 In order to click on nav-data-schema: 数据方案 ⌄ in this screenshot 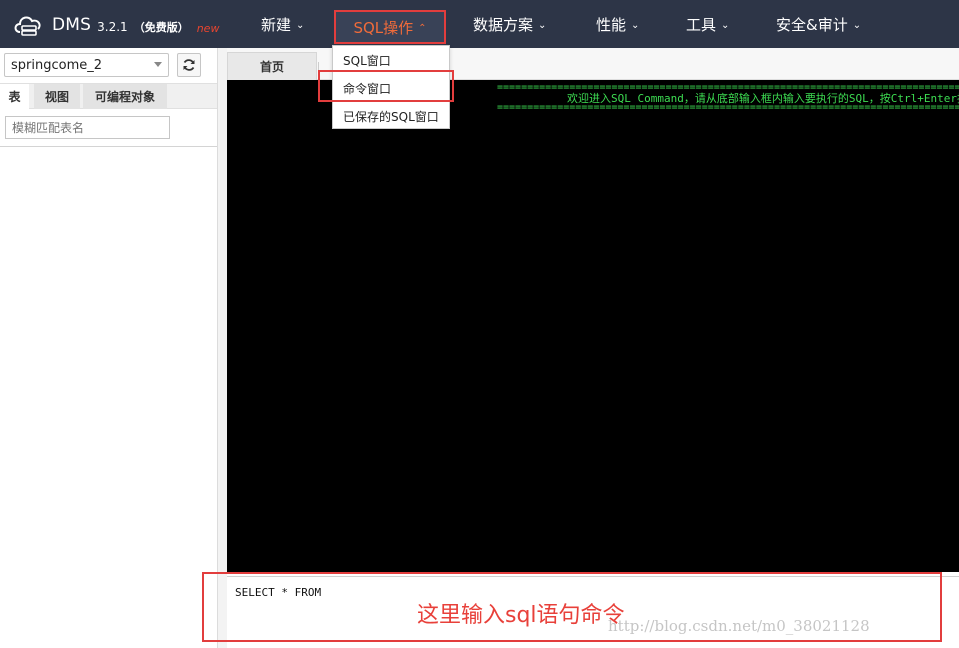, I will do `click(509, 24)`.